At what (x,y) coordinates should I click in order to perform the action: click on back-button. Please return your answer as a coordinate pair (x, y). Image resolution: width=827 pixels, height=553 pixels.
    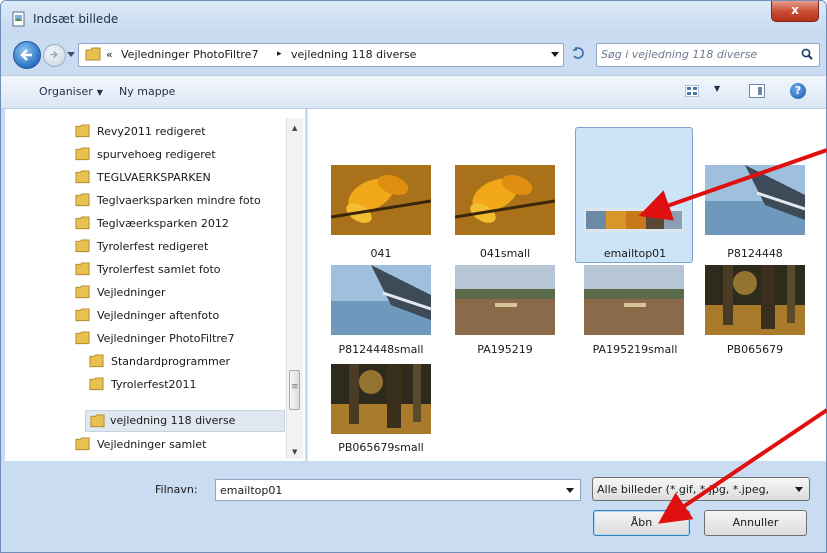
    Looking at the image, I should click on (27, 55).